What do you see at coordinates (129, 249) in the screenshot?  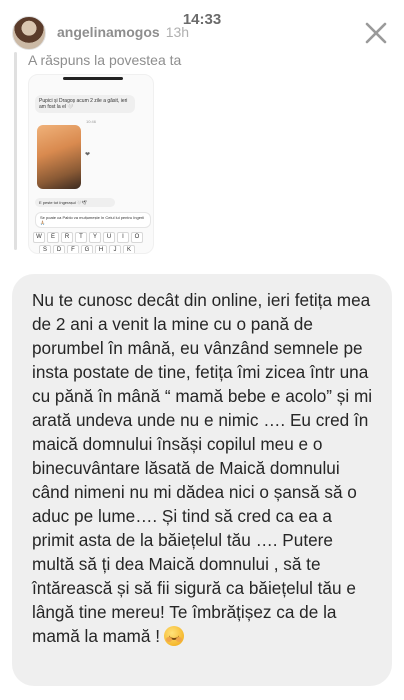 I see `keyboard-key: K` at bounding box center [129, 249].